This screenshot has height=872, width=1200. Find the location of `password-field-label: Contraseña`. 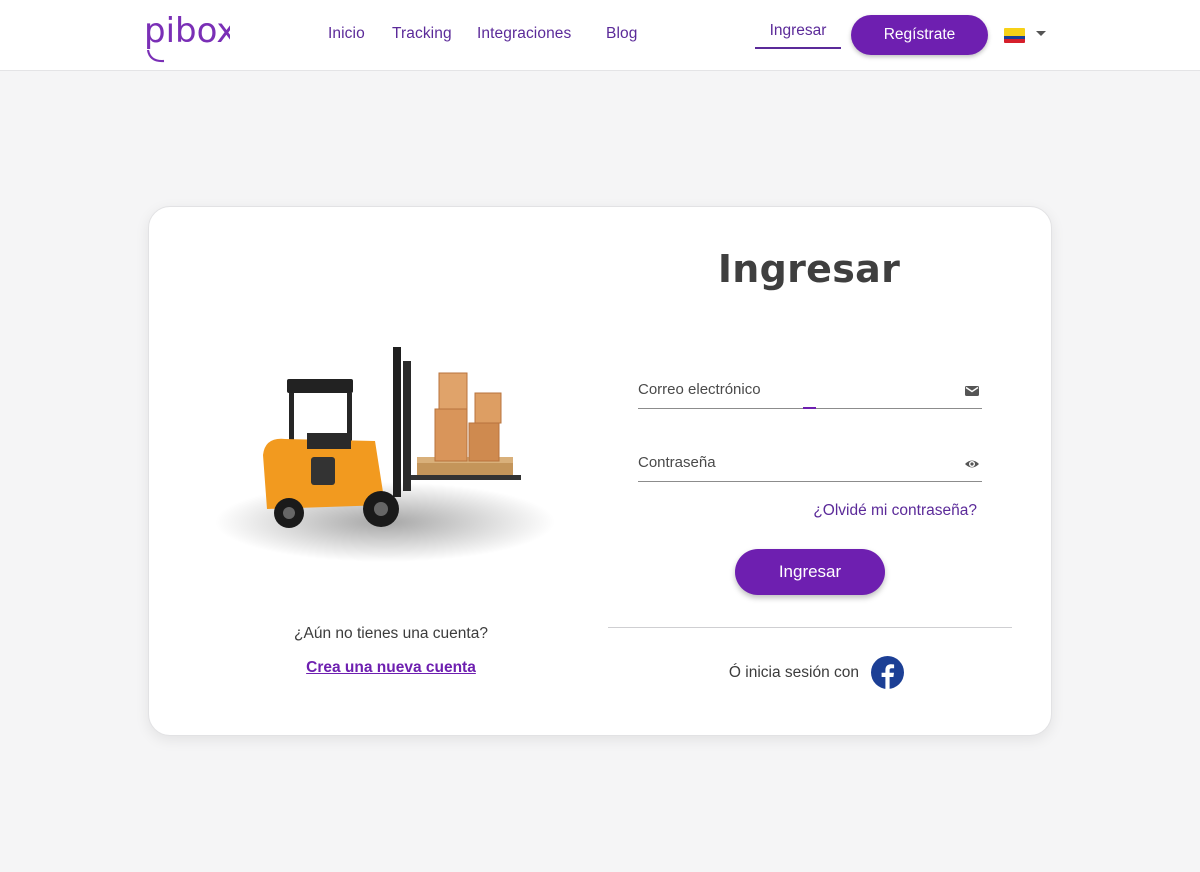

password-field-label: Contraseña is located at coordinates (677, 462).